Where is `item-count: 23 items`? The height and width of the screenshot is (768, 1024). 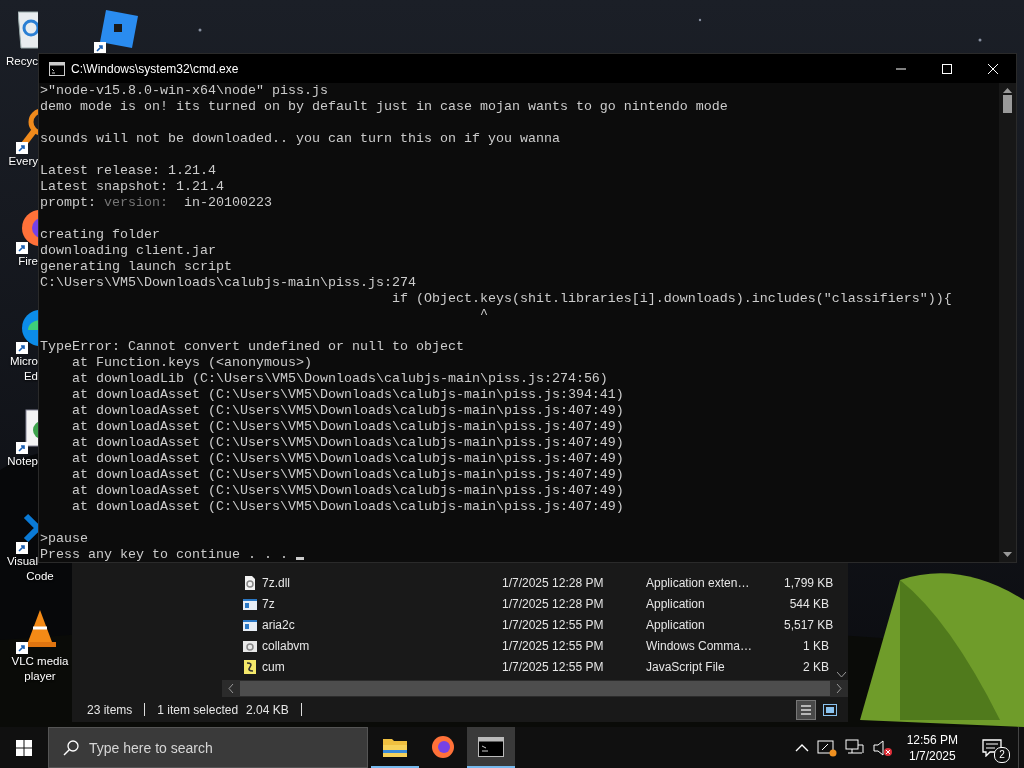
item-count: 23 items is located at coordinates (110, 709).